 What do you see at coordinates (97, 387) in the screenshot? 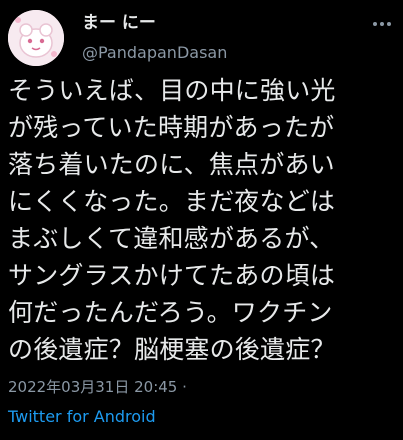
I see `tweet-timestamp: 2022年03月31日 20:45 ·` at bounding box center [97, 387].